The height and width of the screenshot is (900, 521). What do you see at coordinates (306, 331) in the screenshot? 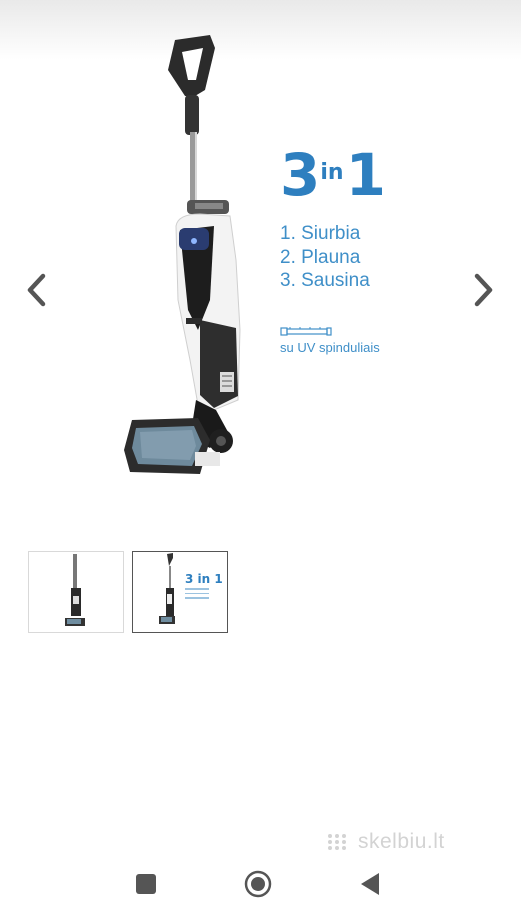
I see `uv-lamp-icon` at bounding box center [306, 331].